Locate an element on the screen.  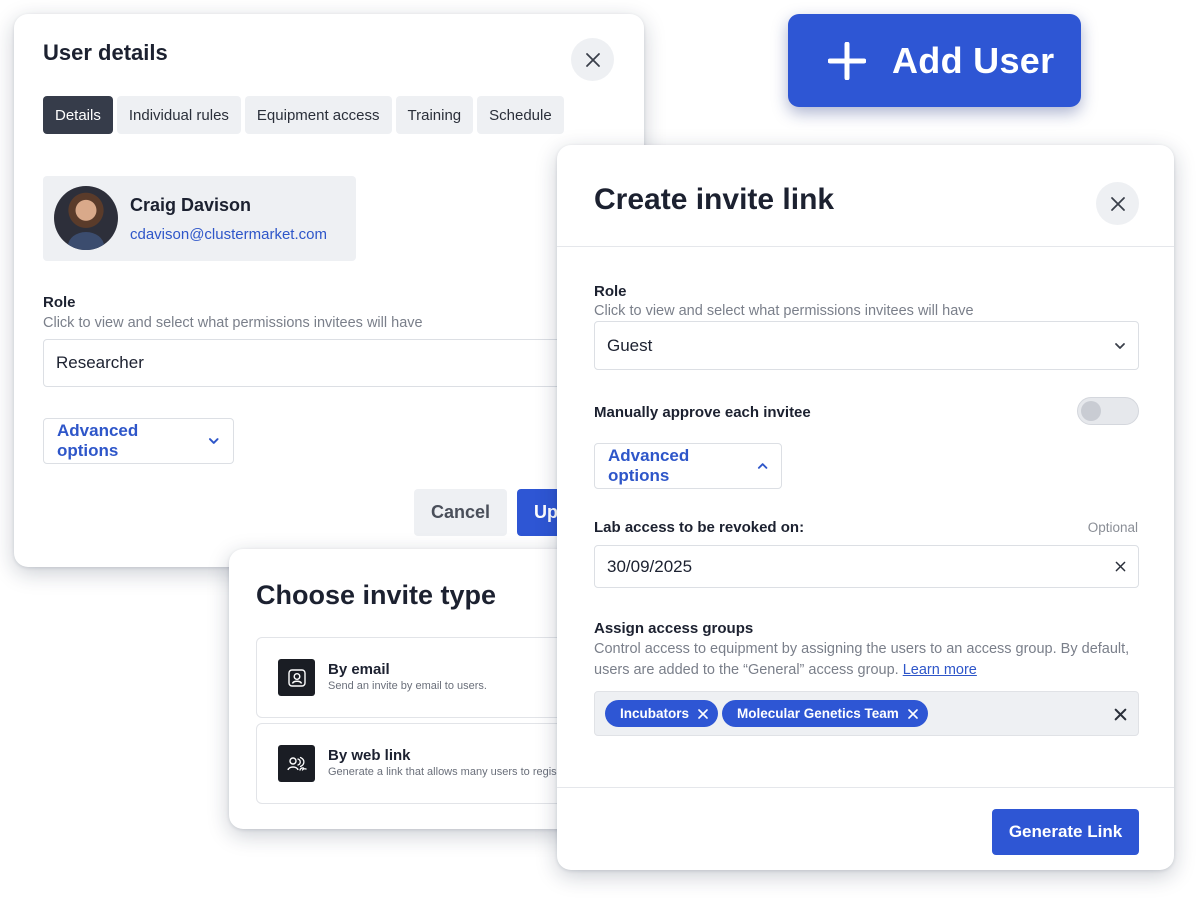
tab-individual-rules: Individual rules is located at coordinates (178, 115).